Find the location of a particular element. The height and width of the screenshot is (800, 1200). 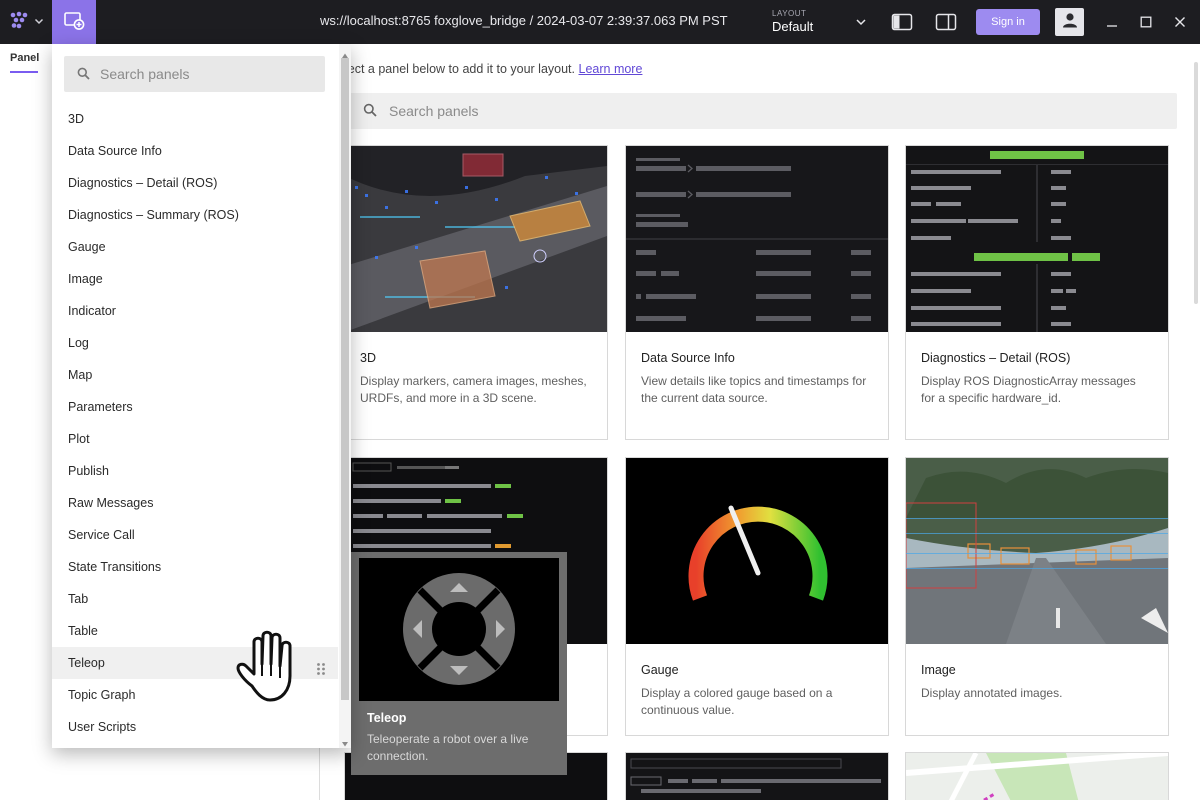

catalog-scrollbar is located at coordinates (1196, 422).